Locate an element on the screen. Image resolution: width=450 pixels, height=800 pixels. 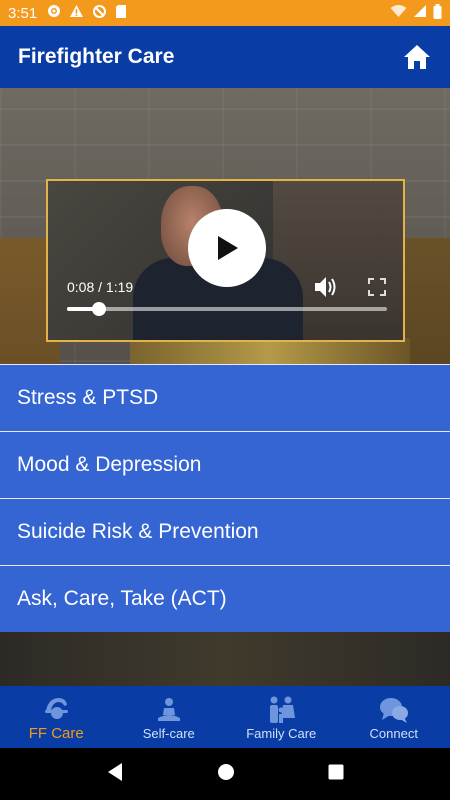
play-button is located at coordinates (227, 248).